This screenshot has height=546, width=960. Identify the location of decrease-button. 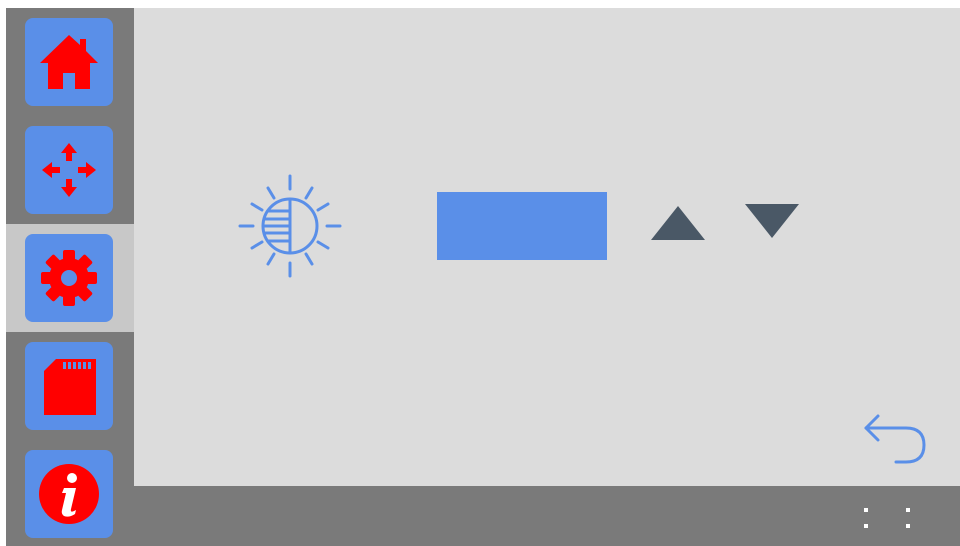
(772, 223).